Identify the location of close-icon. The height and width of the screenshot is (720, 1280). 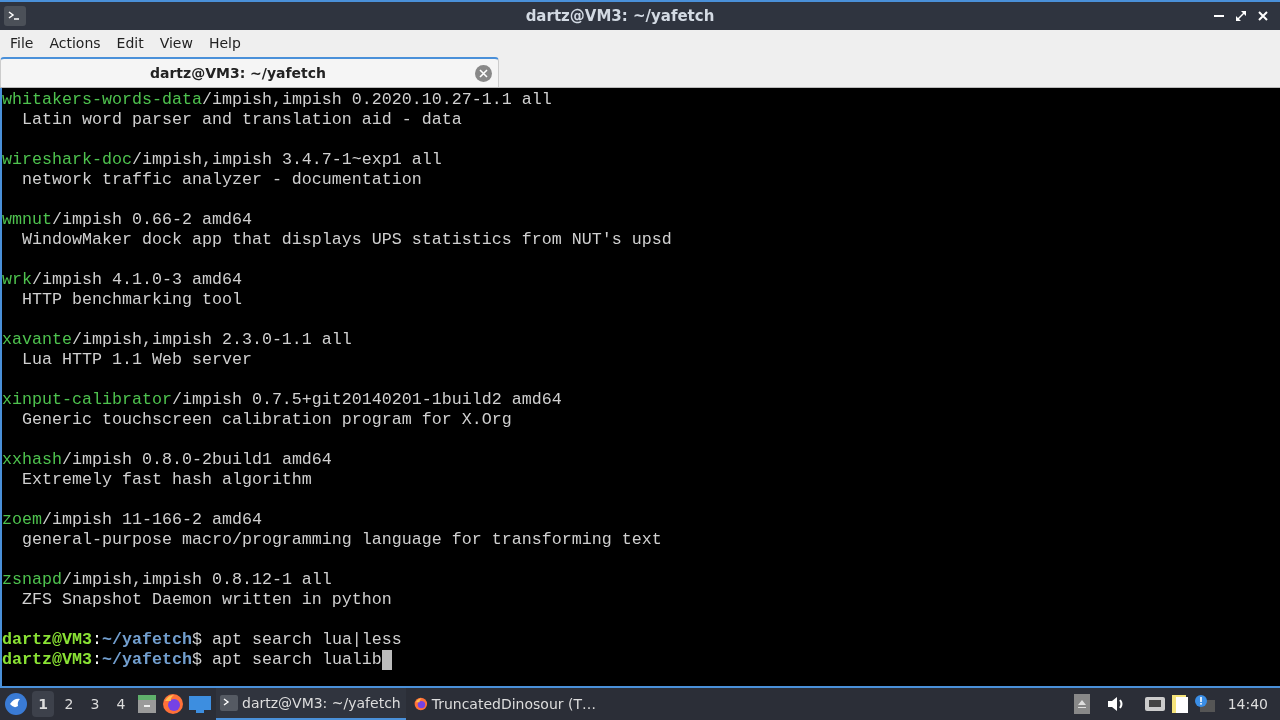
(1263, 16).